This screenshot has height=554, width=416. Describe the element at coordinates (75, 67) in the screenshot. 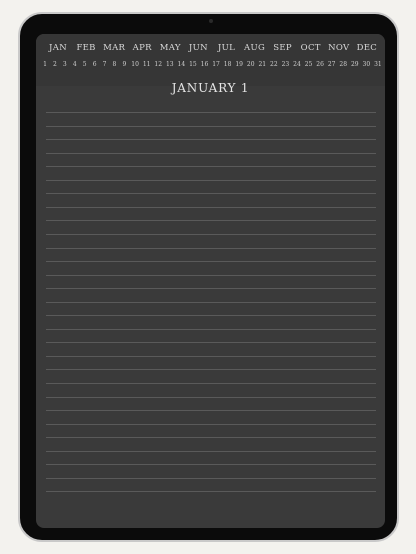

I see `day-link-4: 4` at that location.